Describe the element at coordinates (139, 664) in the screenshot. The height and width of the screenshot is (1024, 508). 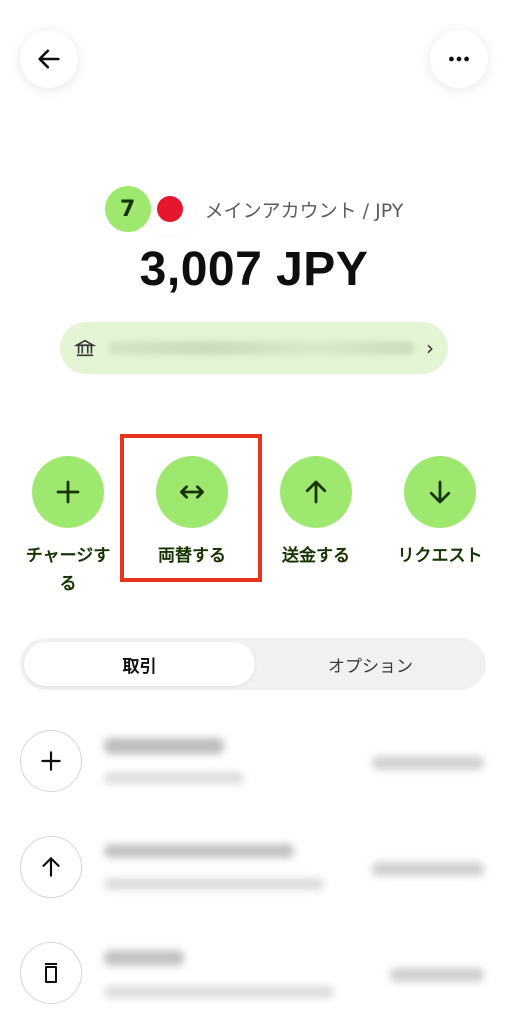
I see `tab-transactions: 取引` at that location.